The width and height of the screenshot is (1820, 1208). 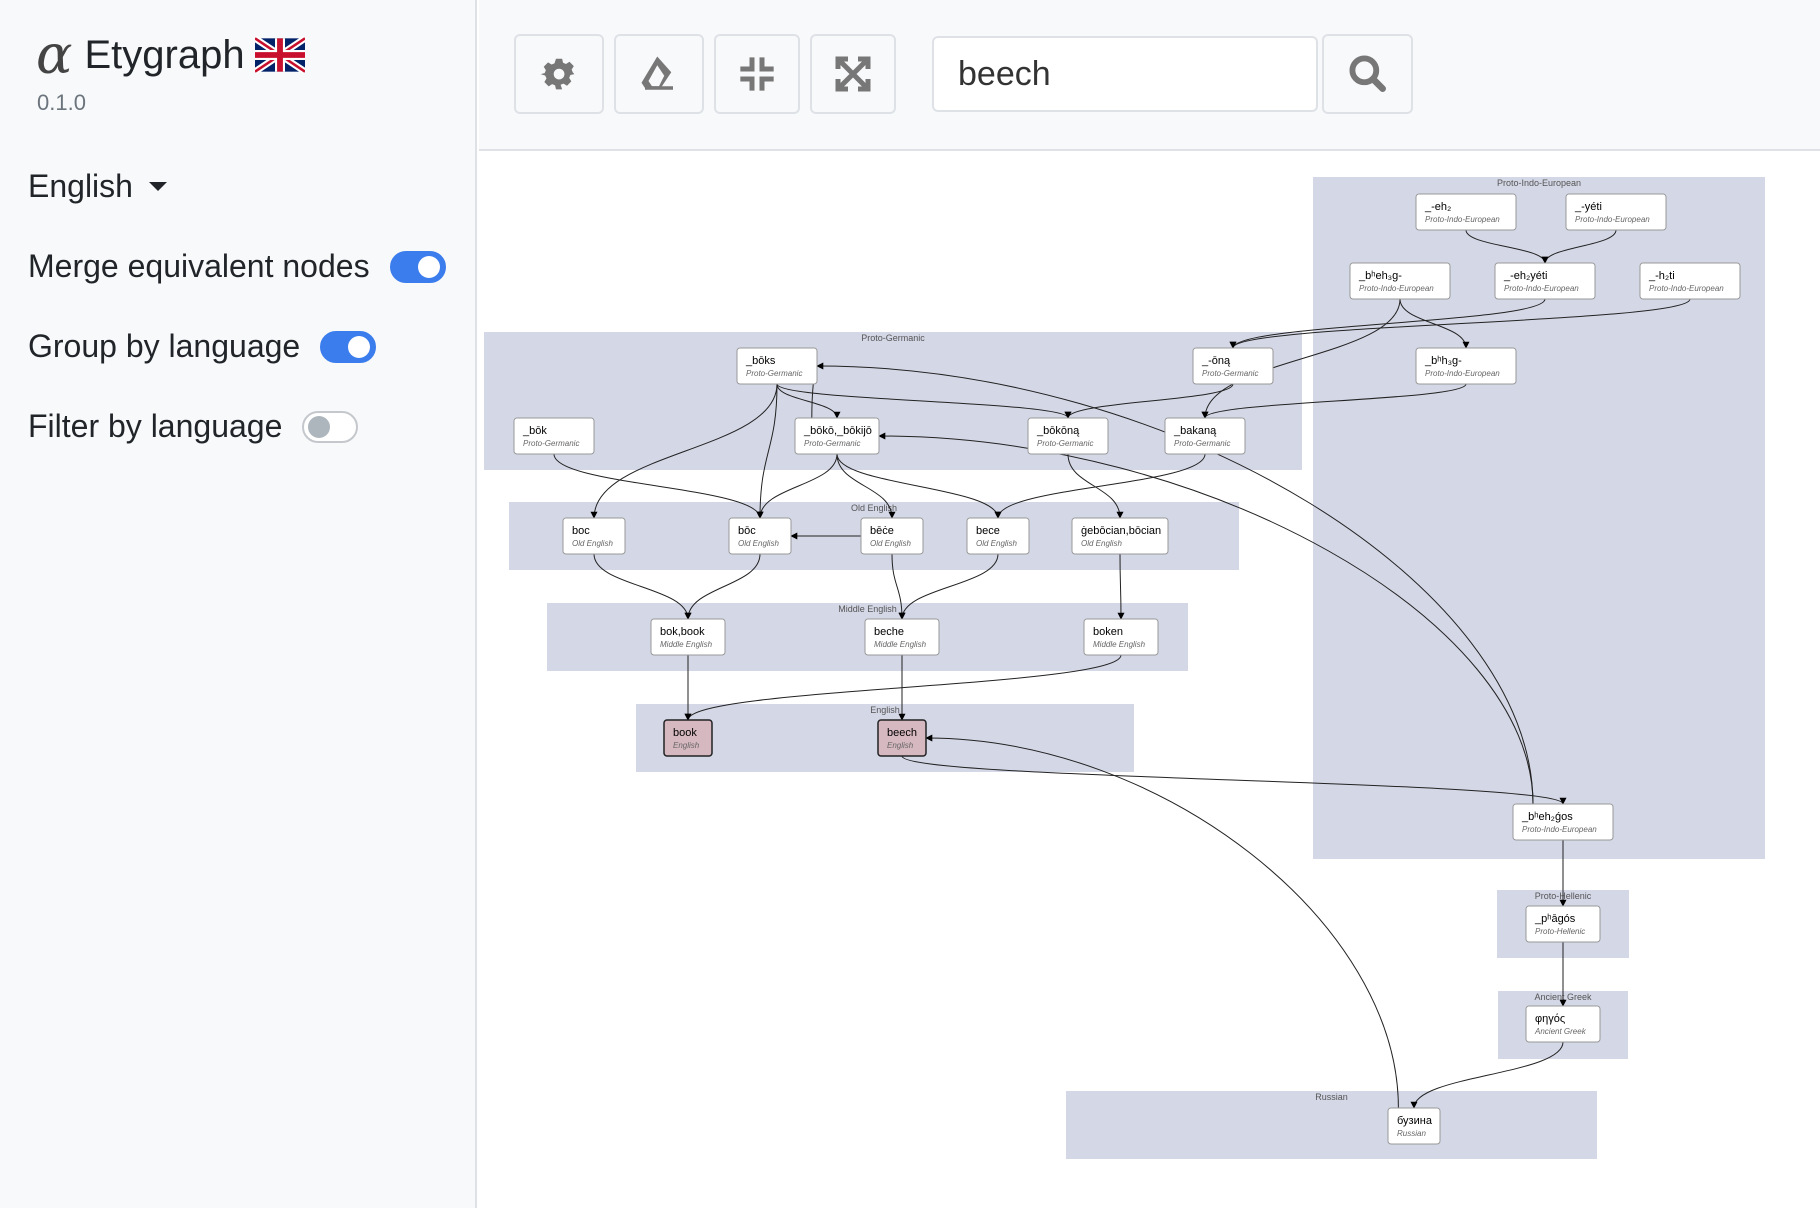 I want to click on compress-icon, so click(x=757, y=74).